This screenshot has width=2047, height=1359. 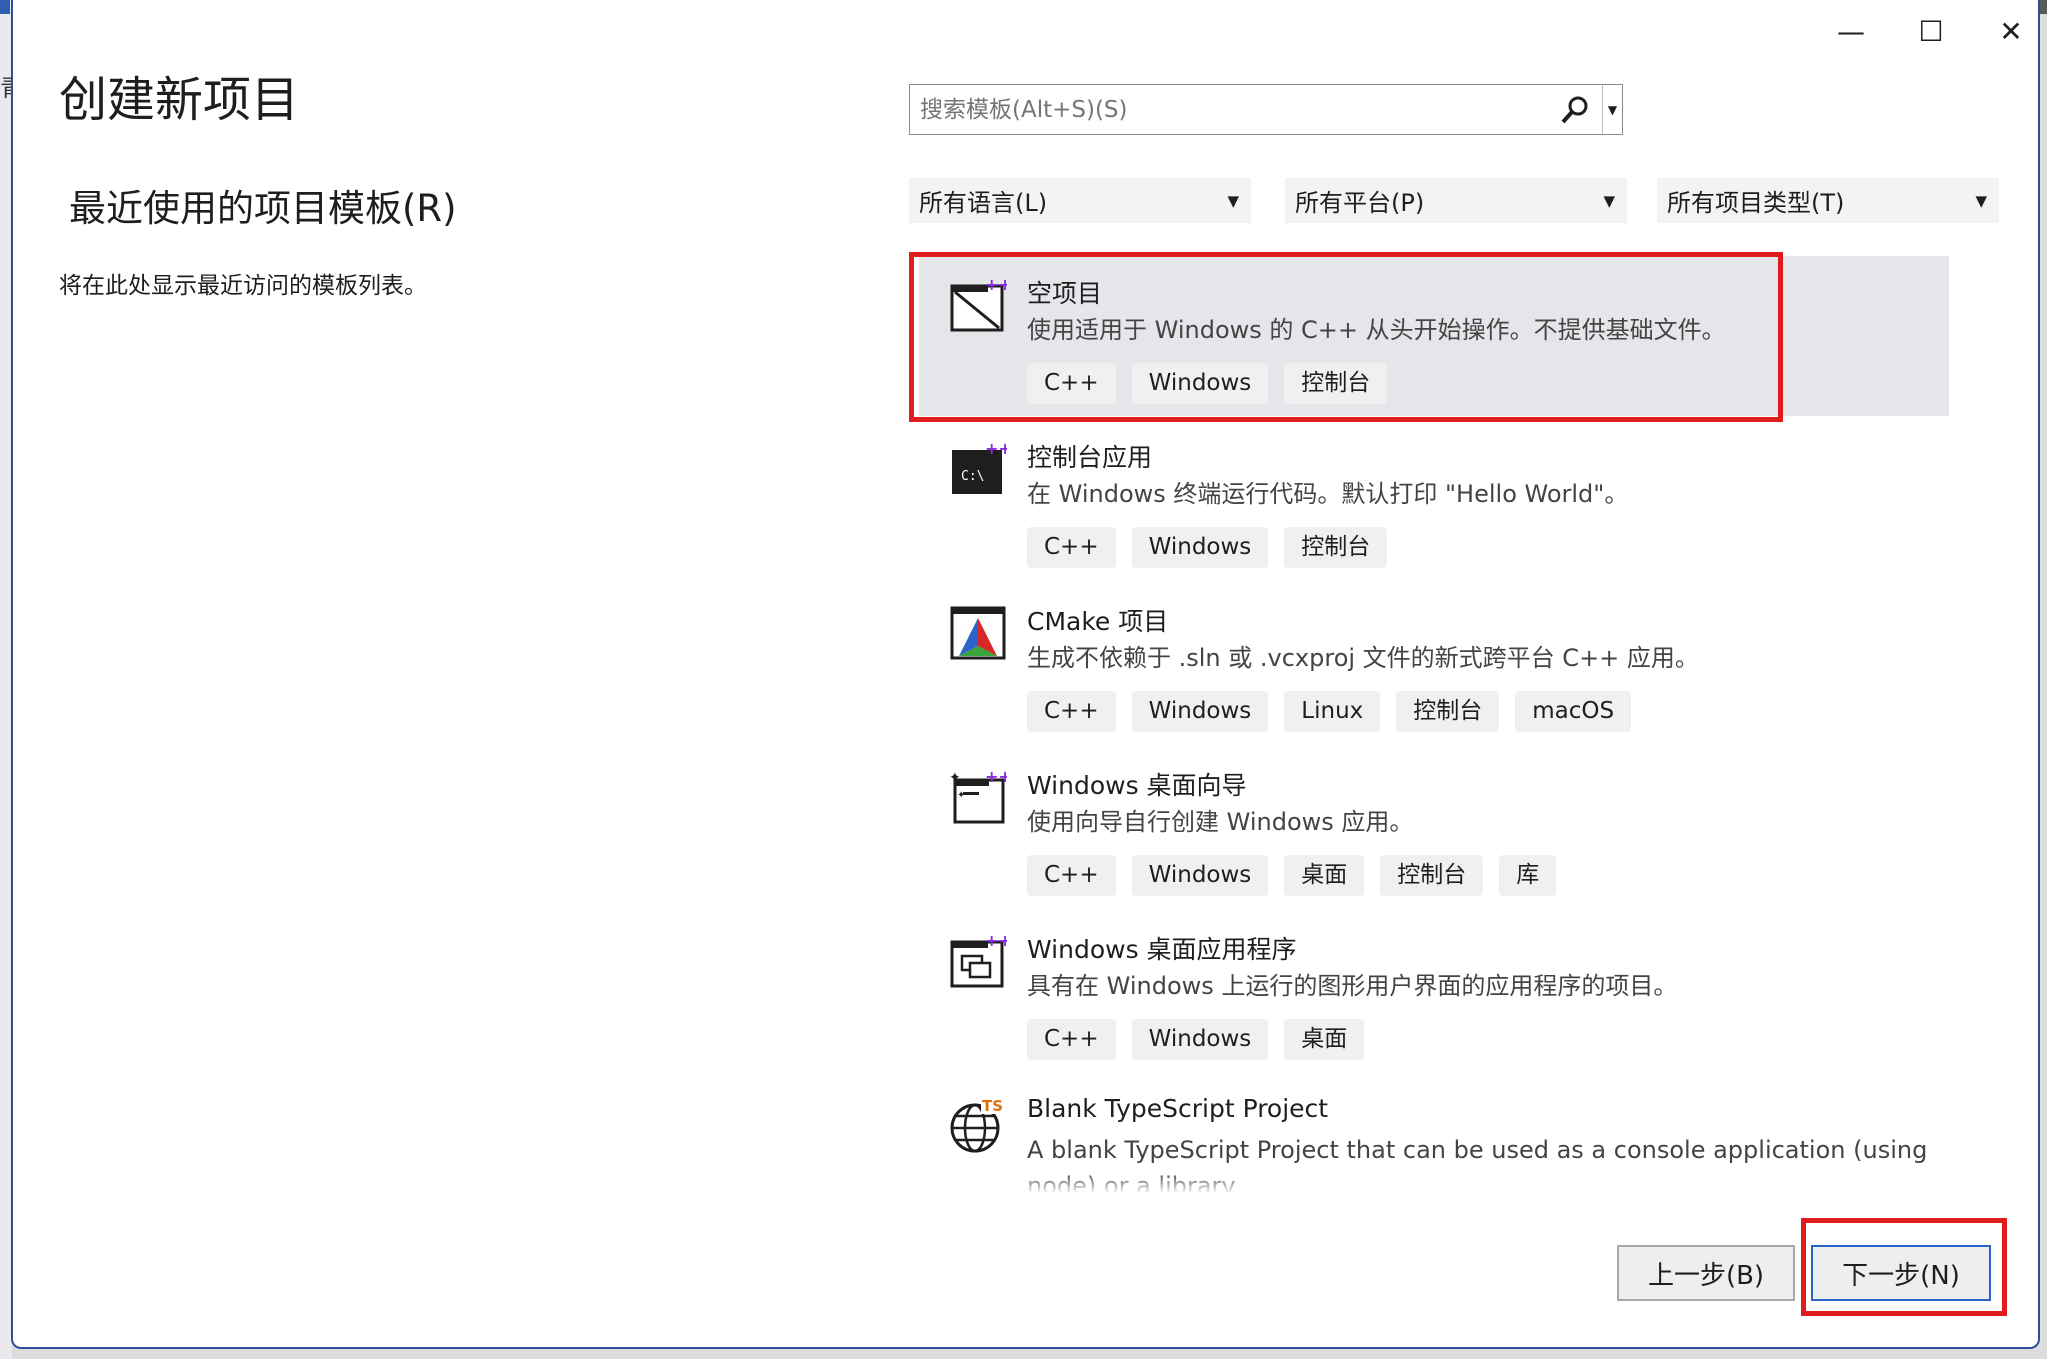 I want to click on template-tags: C++ Windows 桌面, so click(x=1196, y=1039).